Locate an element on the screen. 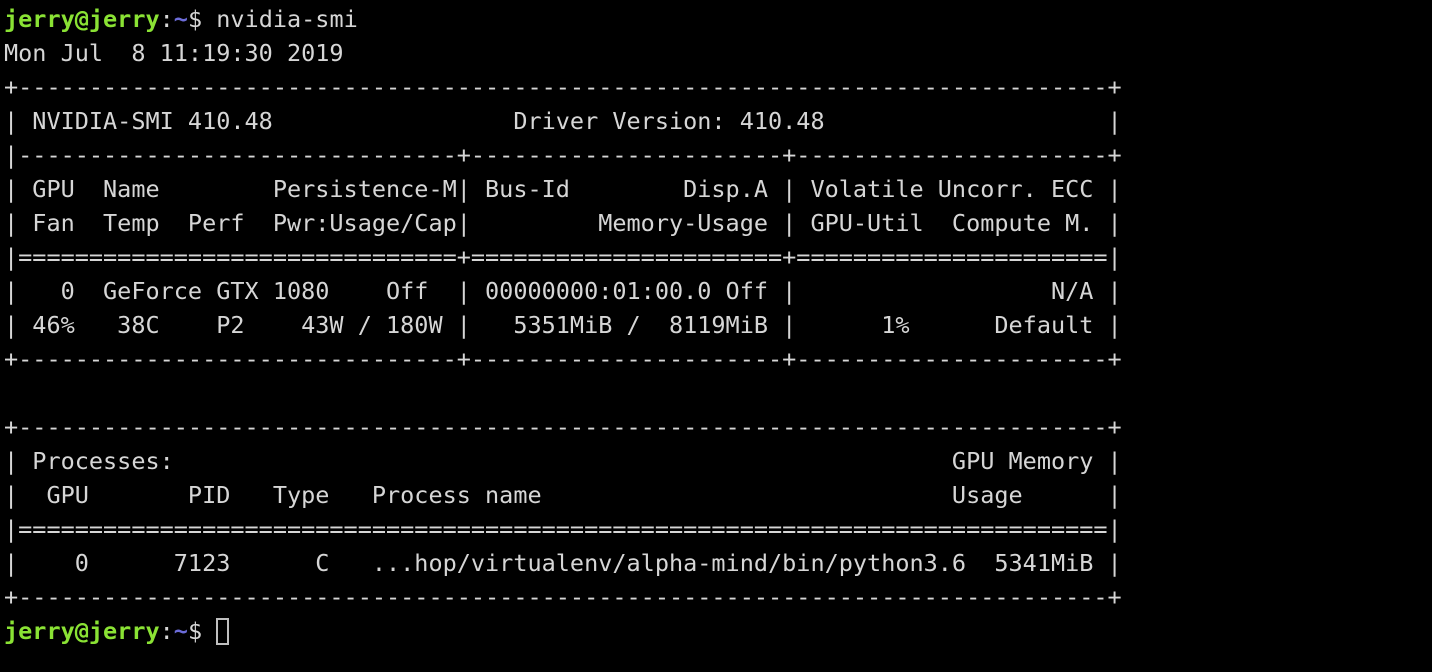  command-text: nvidia-smi is located at coordinates (280, 19).